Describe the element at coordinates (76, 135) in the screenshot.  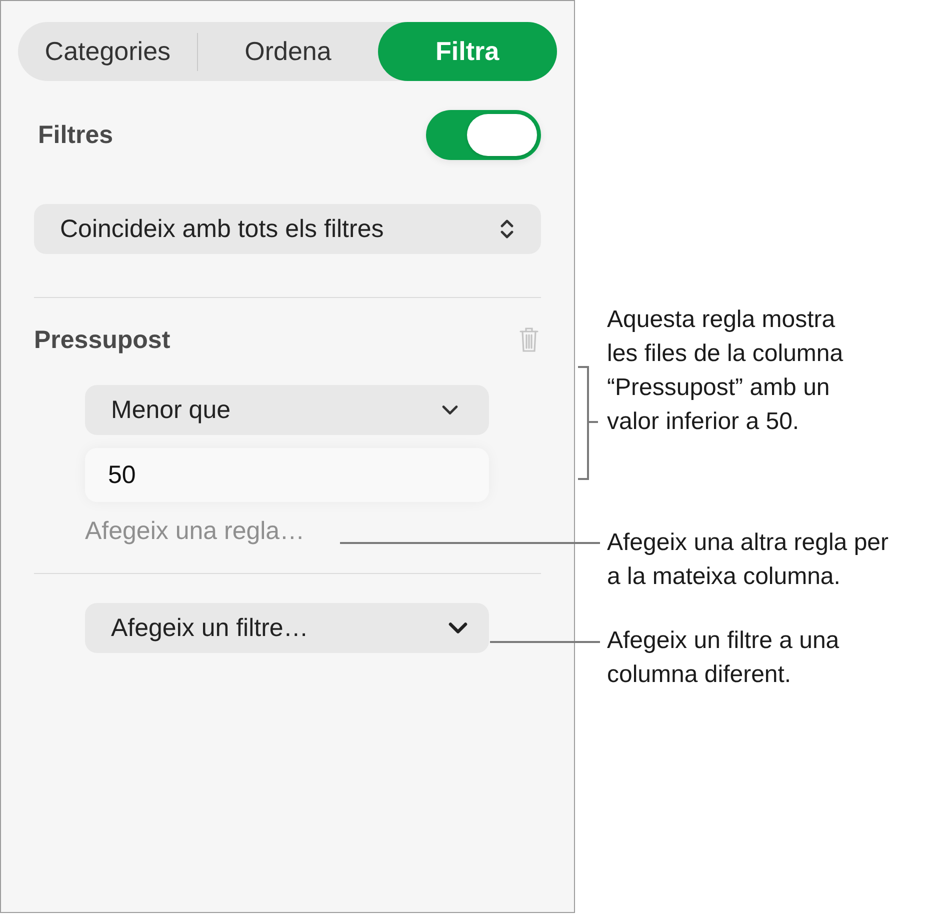
I see `filters-label: Filtres` at that location.